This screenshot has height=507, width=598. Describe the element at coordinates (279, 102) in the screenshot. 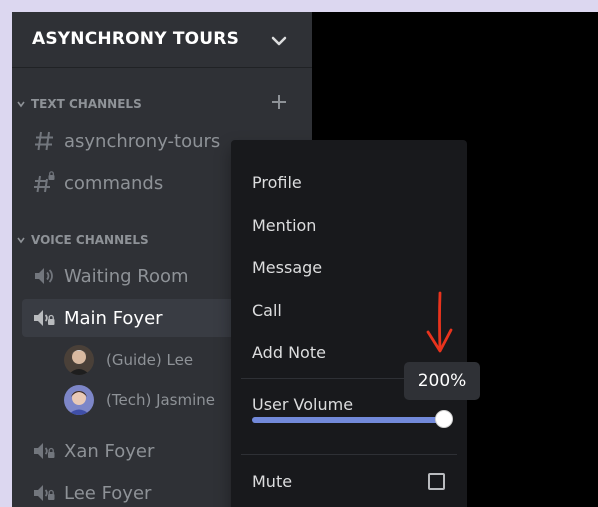

I see `add-channel-icon` at that location.